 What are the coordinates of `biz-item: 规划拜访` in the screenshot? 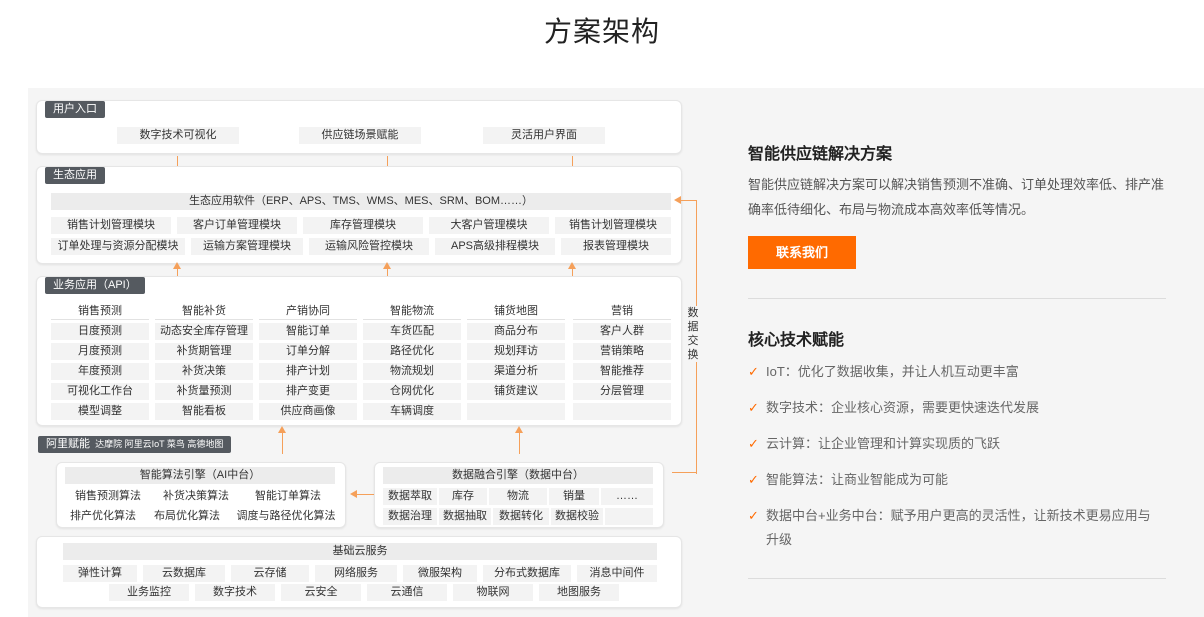 It's located at (516, 351).